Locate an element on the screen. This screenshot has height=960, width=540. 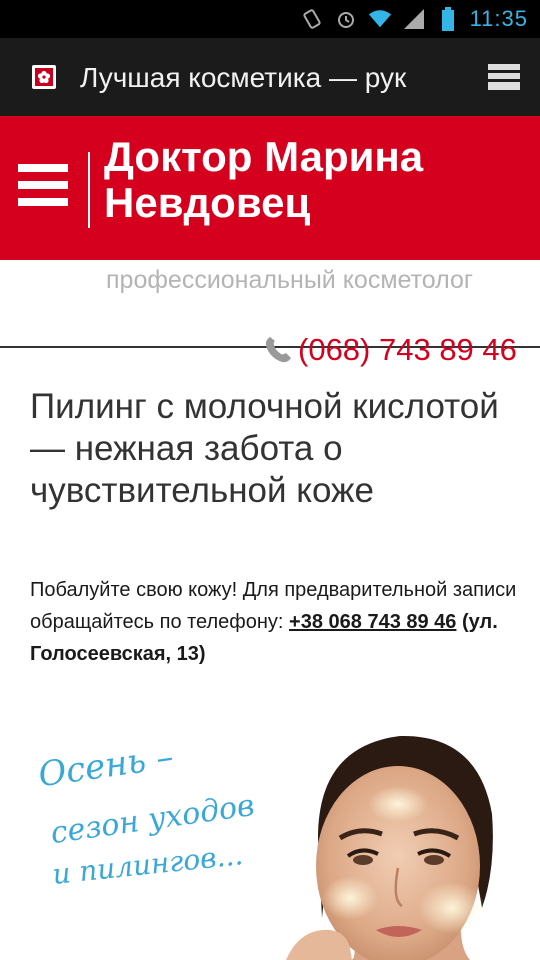
phone-number: (068) 743 89 46 is located at coordinates (407, 350).